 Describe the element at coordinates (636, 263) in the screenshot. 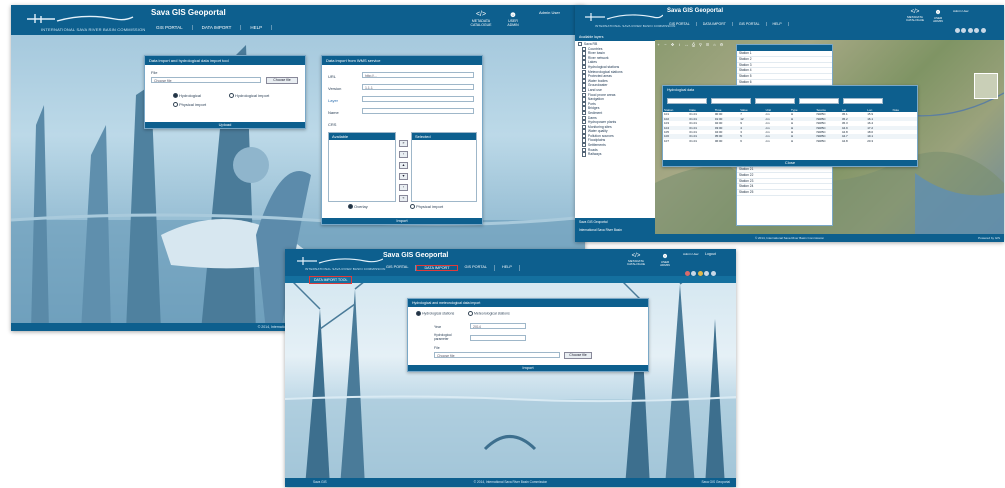

I see `metadata-label: METADATA CATALOGUE` at that location.